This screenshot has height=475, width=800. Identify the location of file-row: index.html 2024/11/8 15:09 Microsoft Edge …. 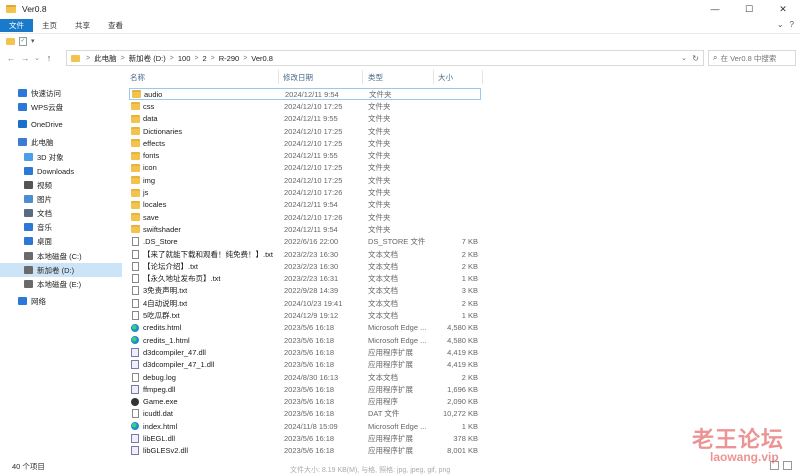
(305, 426).